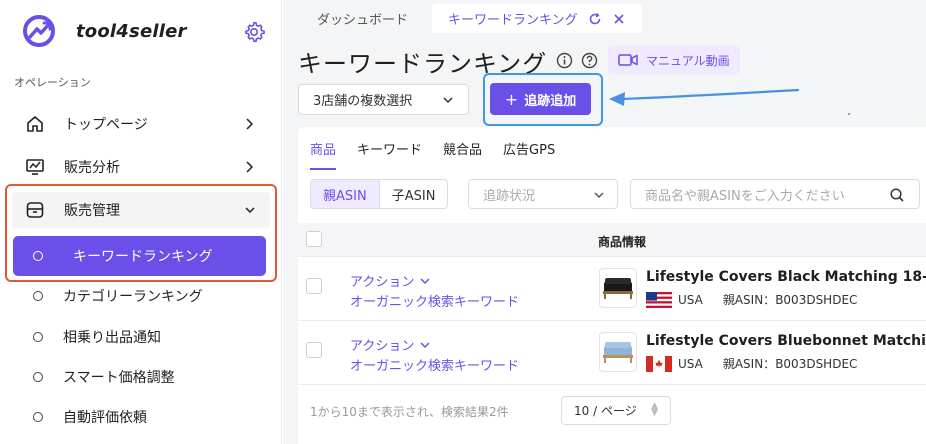 The height and width of the screenshot is (444, 926). Describe the element at coordinates (659, 299) in the screenshot. I see `us-flag-icon` at that location.